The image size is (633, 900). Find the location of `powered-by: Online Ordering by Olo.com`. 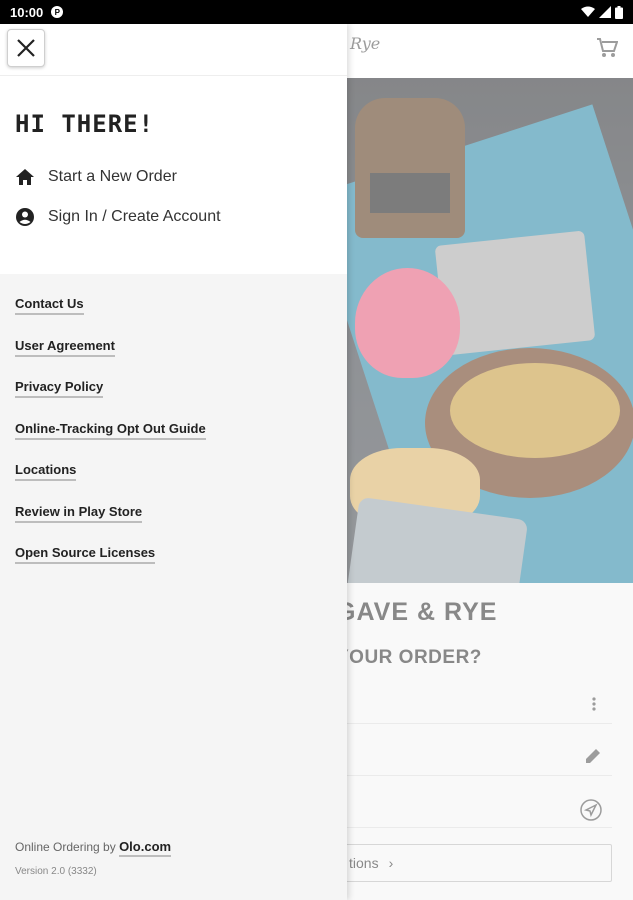

powered-by: Online Ordering by Olo.com is located at coordinates (93, 848).